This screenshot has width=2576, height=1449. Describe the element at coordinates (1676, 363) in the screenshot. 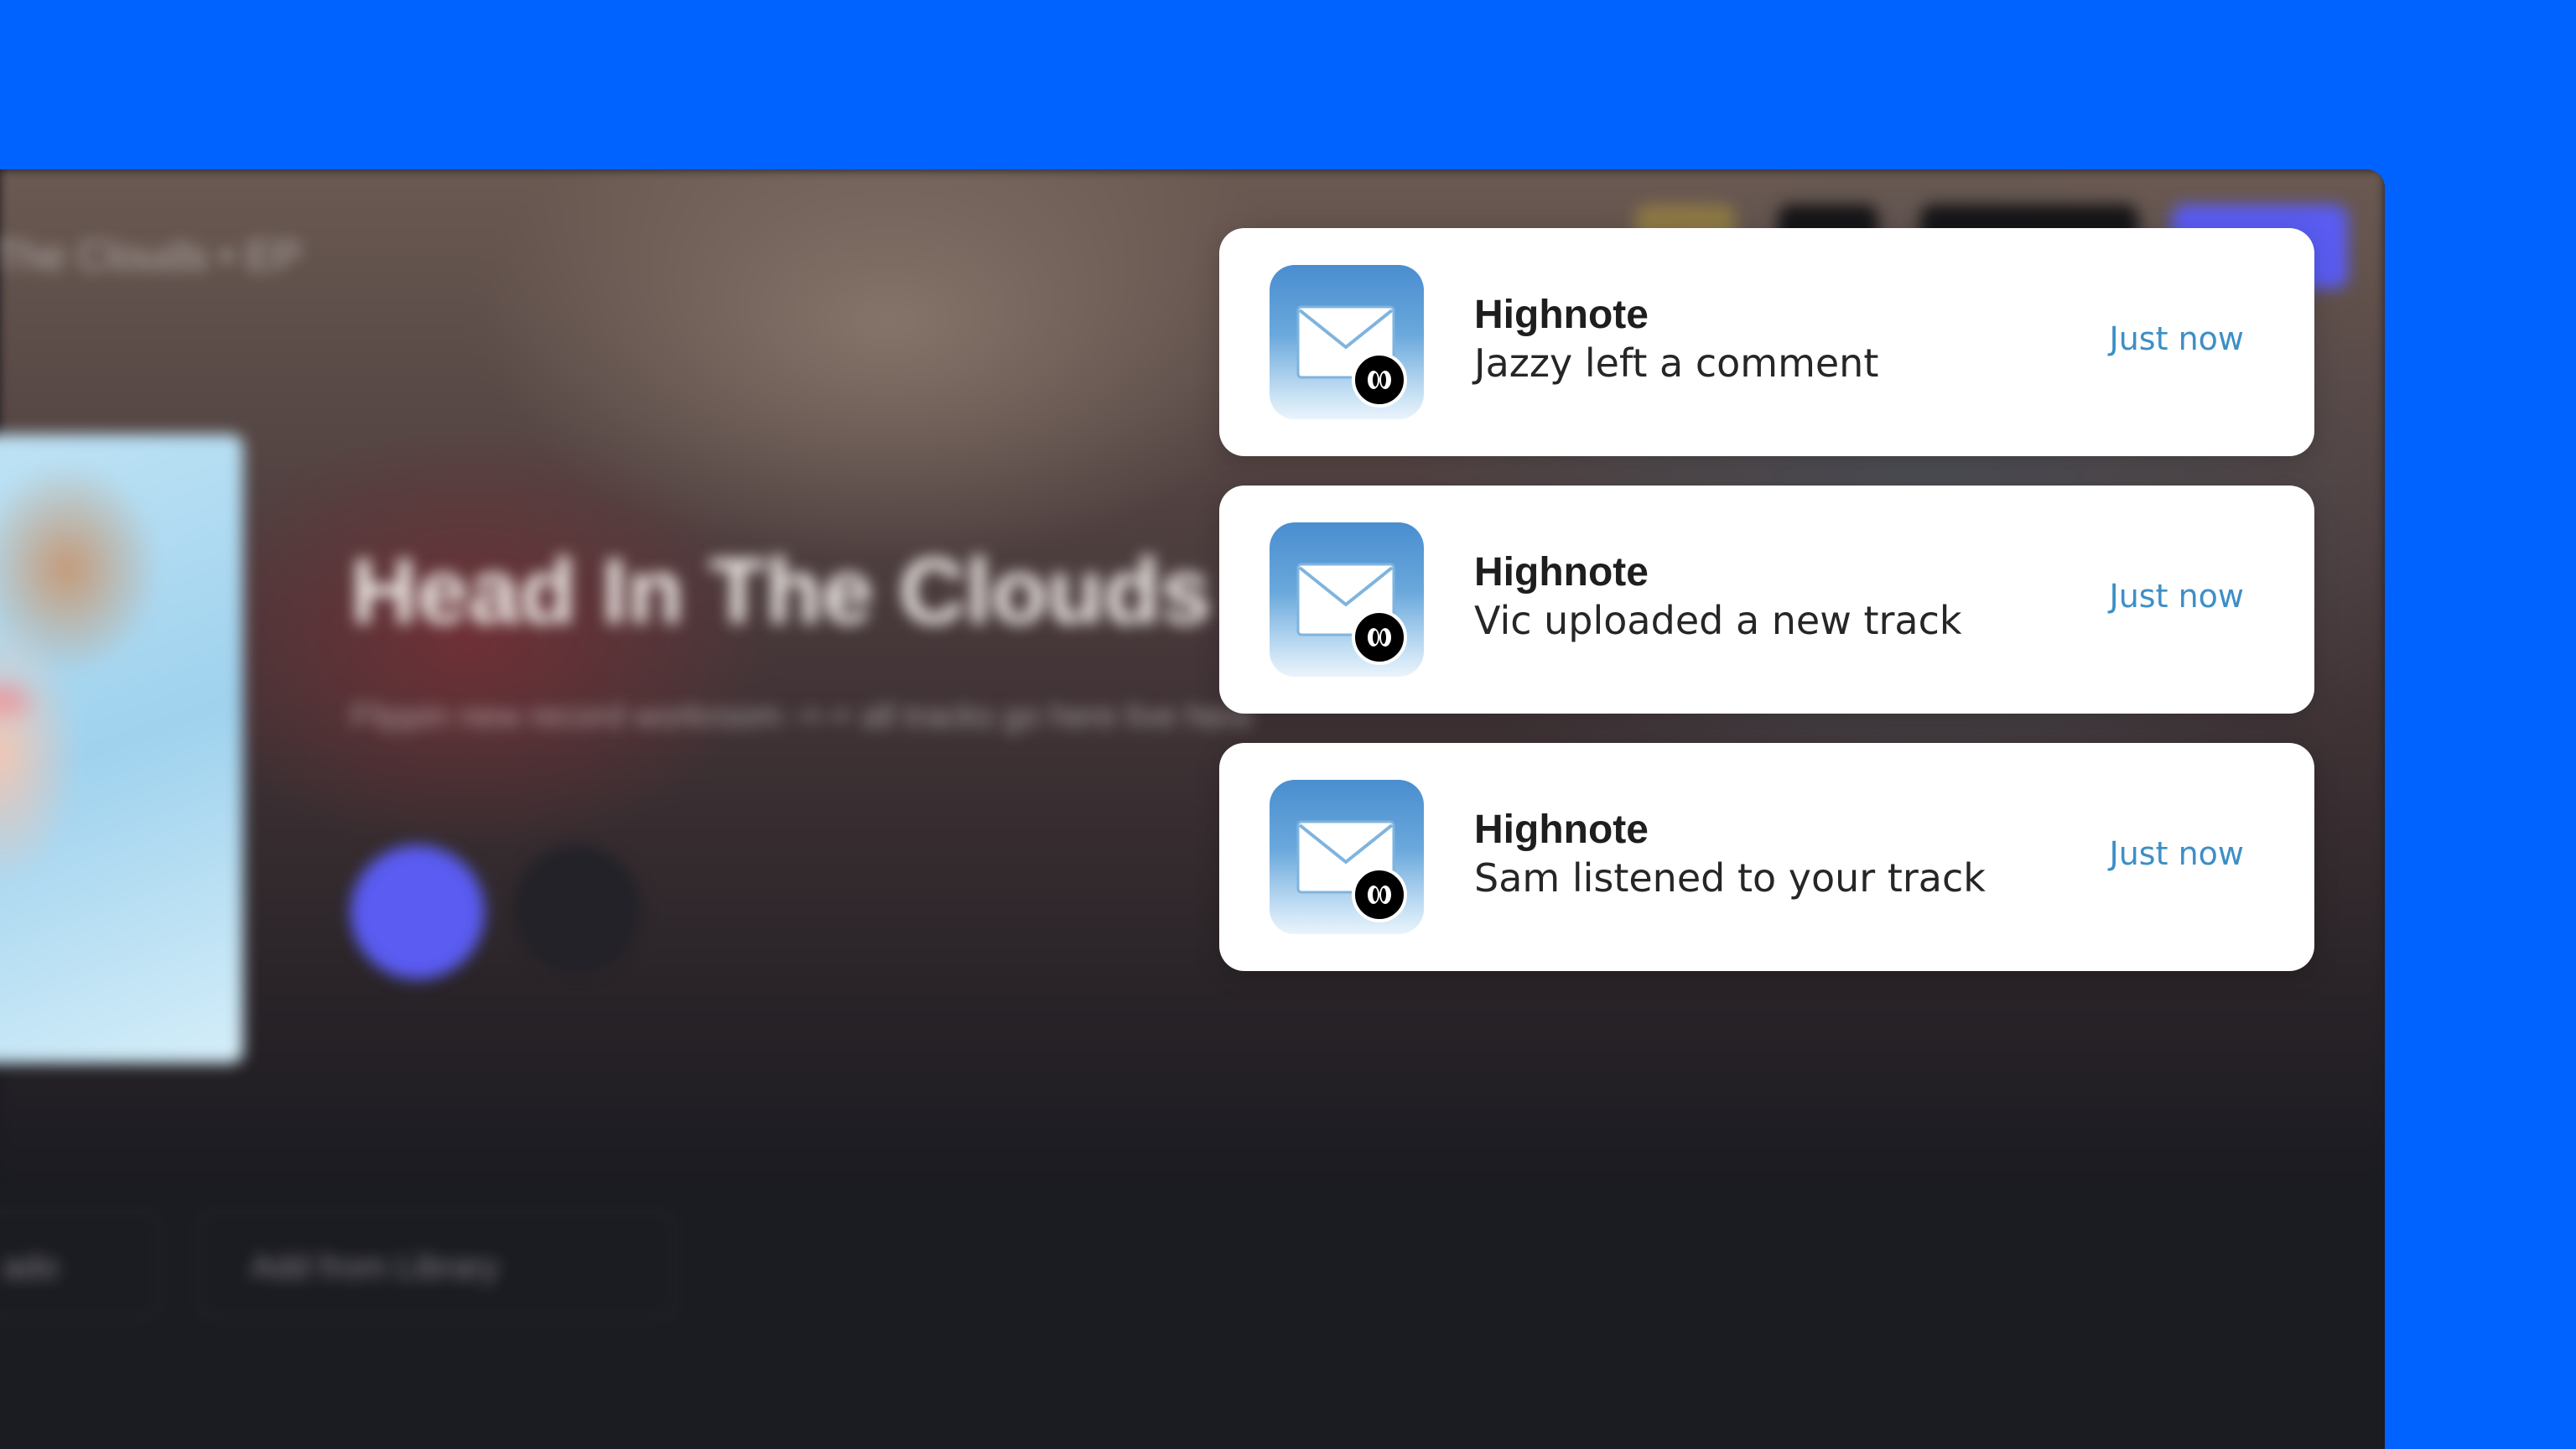

I see `notification-message: Jazzy left a comment` at that location.